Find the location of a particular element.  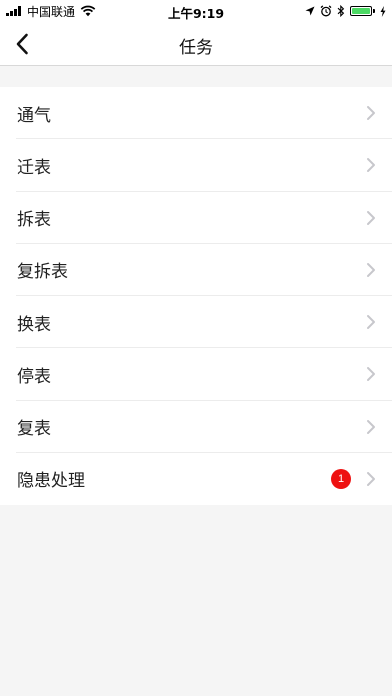

task-label: 拆表 is located at coordinates (34, 220).